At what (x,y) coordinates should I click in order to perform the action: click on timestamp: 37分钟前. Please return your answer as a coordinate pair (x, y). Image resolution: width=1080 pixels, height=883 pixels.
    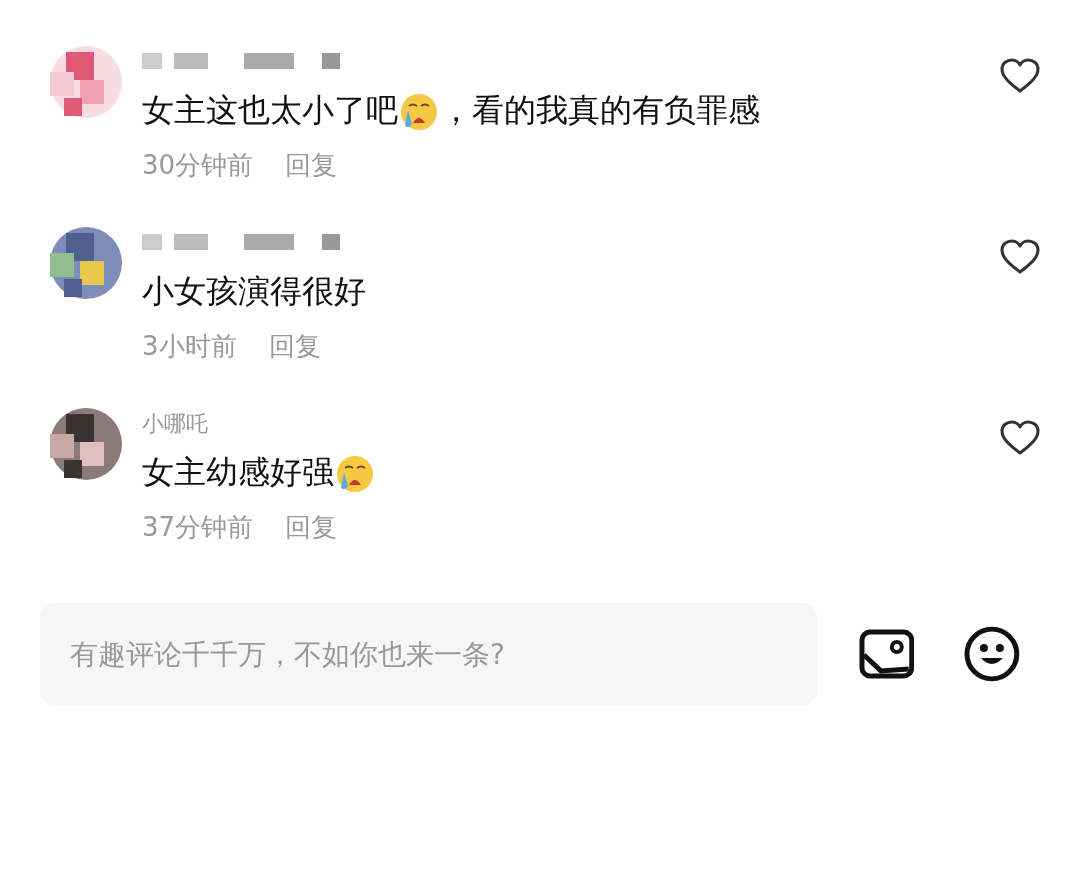
    Looking at the image, I should click on (198, 527).